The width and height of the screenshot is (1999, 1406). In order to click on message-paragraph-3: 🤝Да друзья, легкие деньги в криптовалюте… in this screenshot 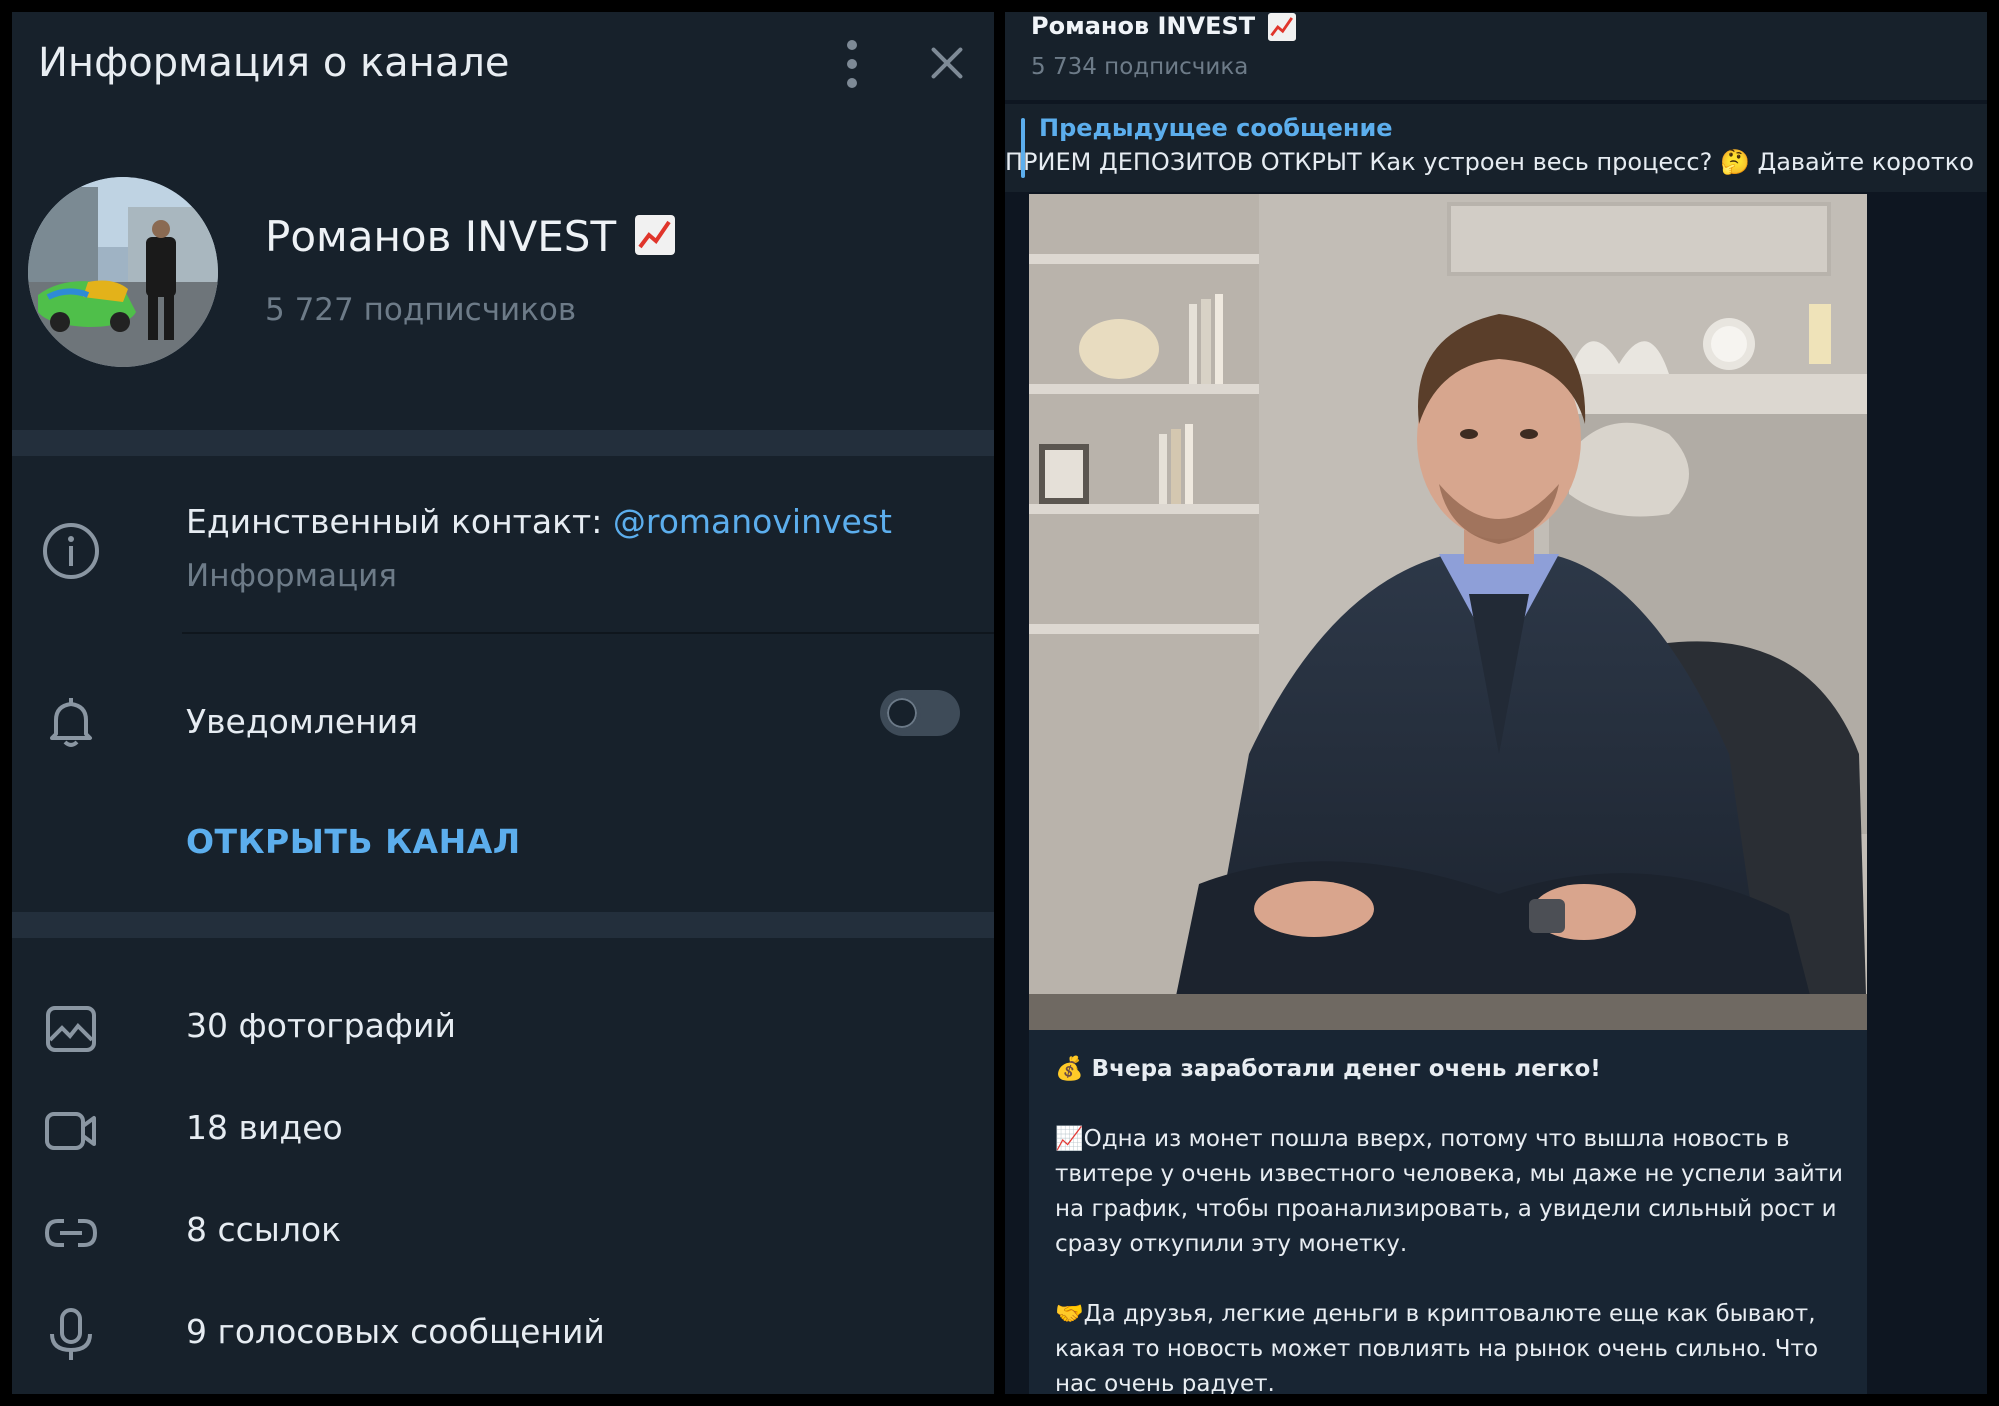, I will do `click(1437, 1347)`.